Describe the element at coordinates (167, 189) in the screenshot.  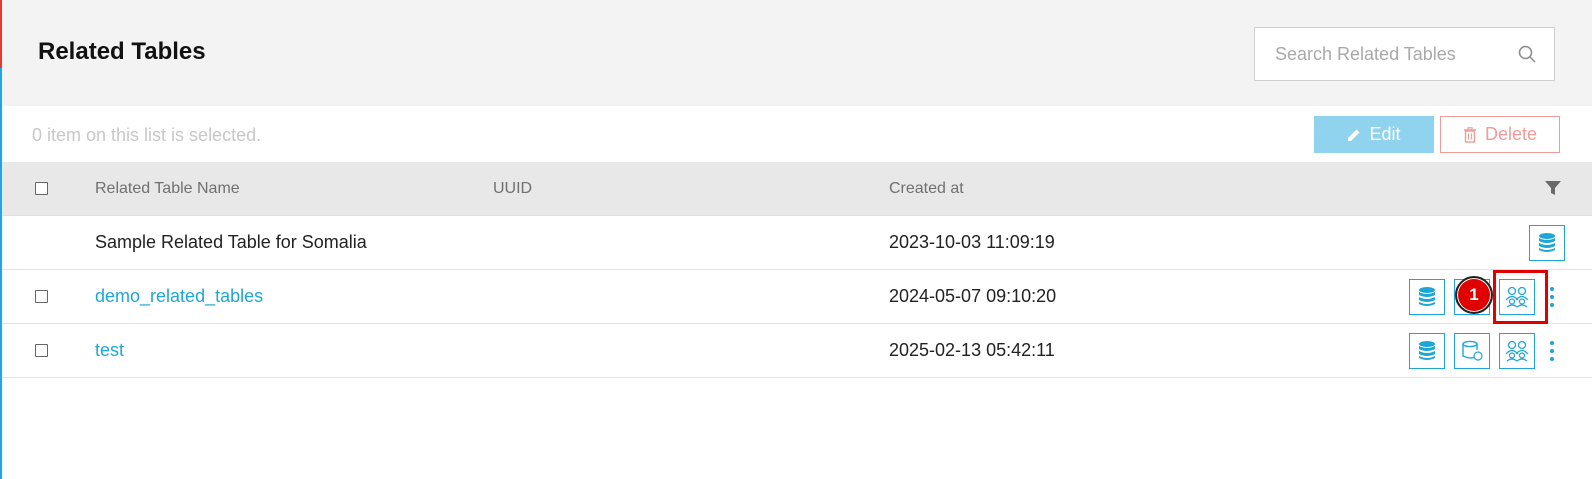
I see `column-header-name: Related Table Name` at that location.